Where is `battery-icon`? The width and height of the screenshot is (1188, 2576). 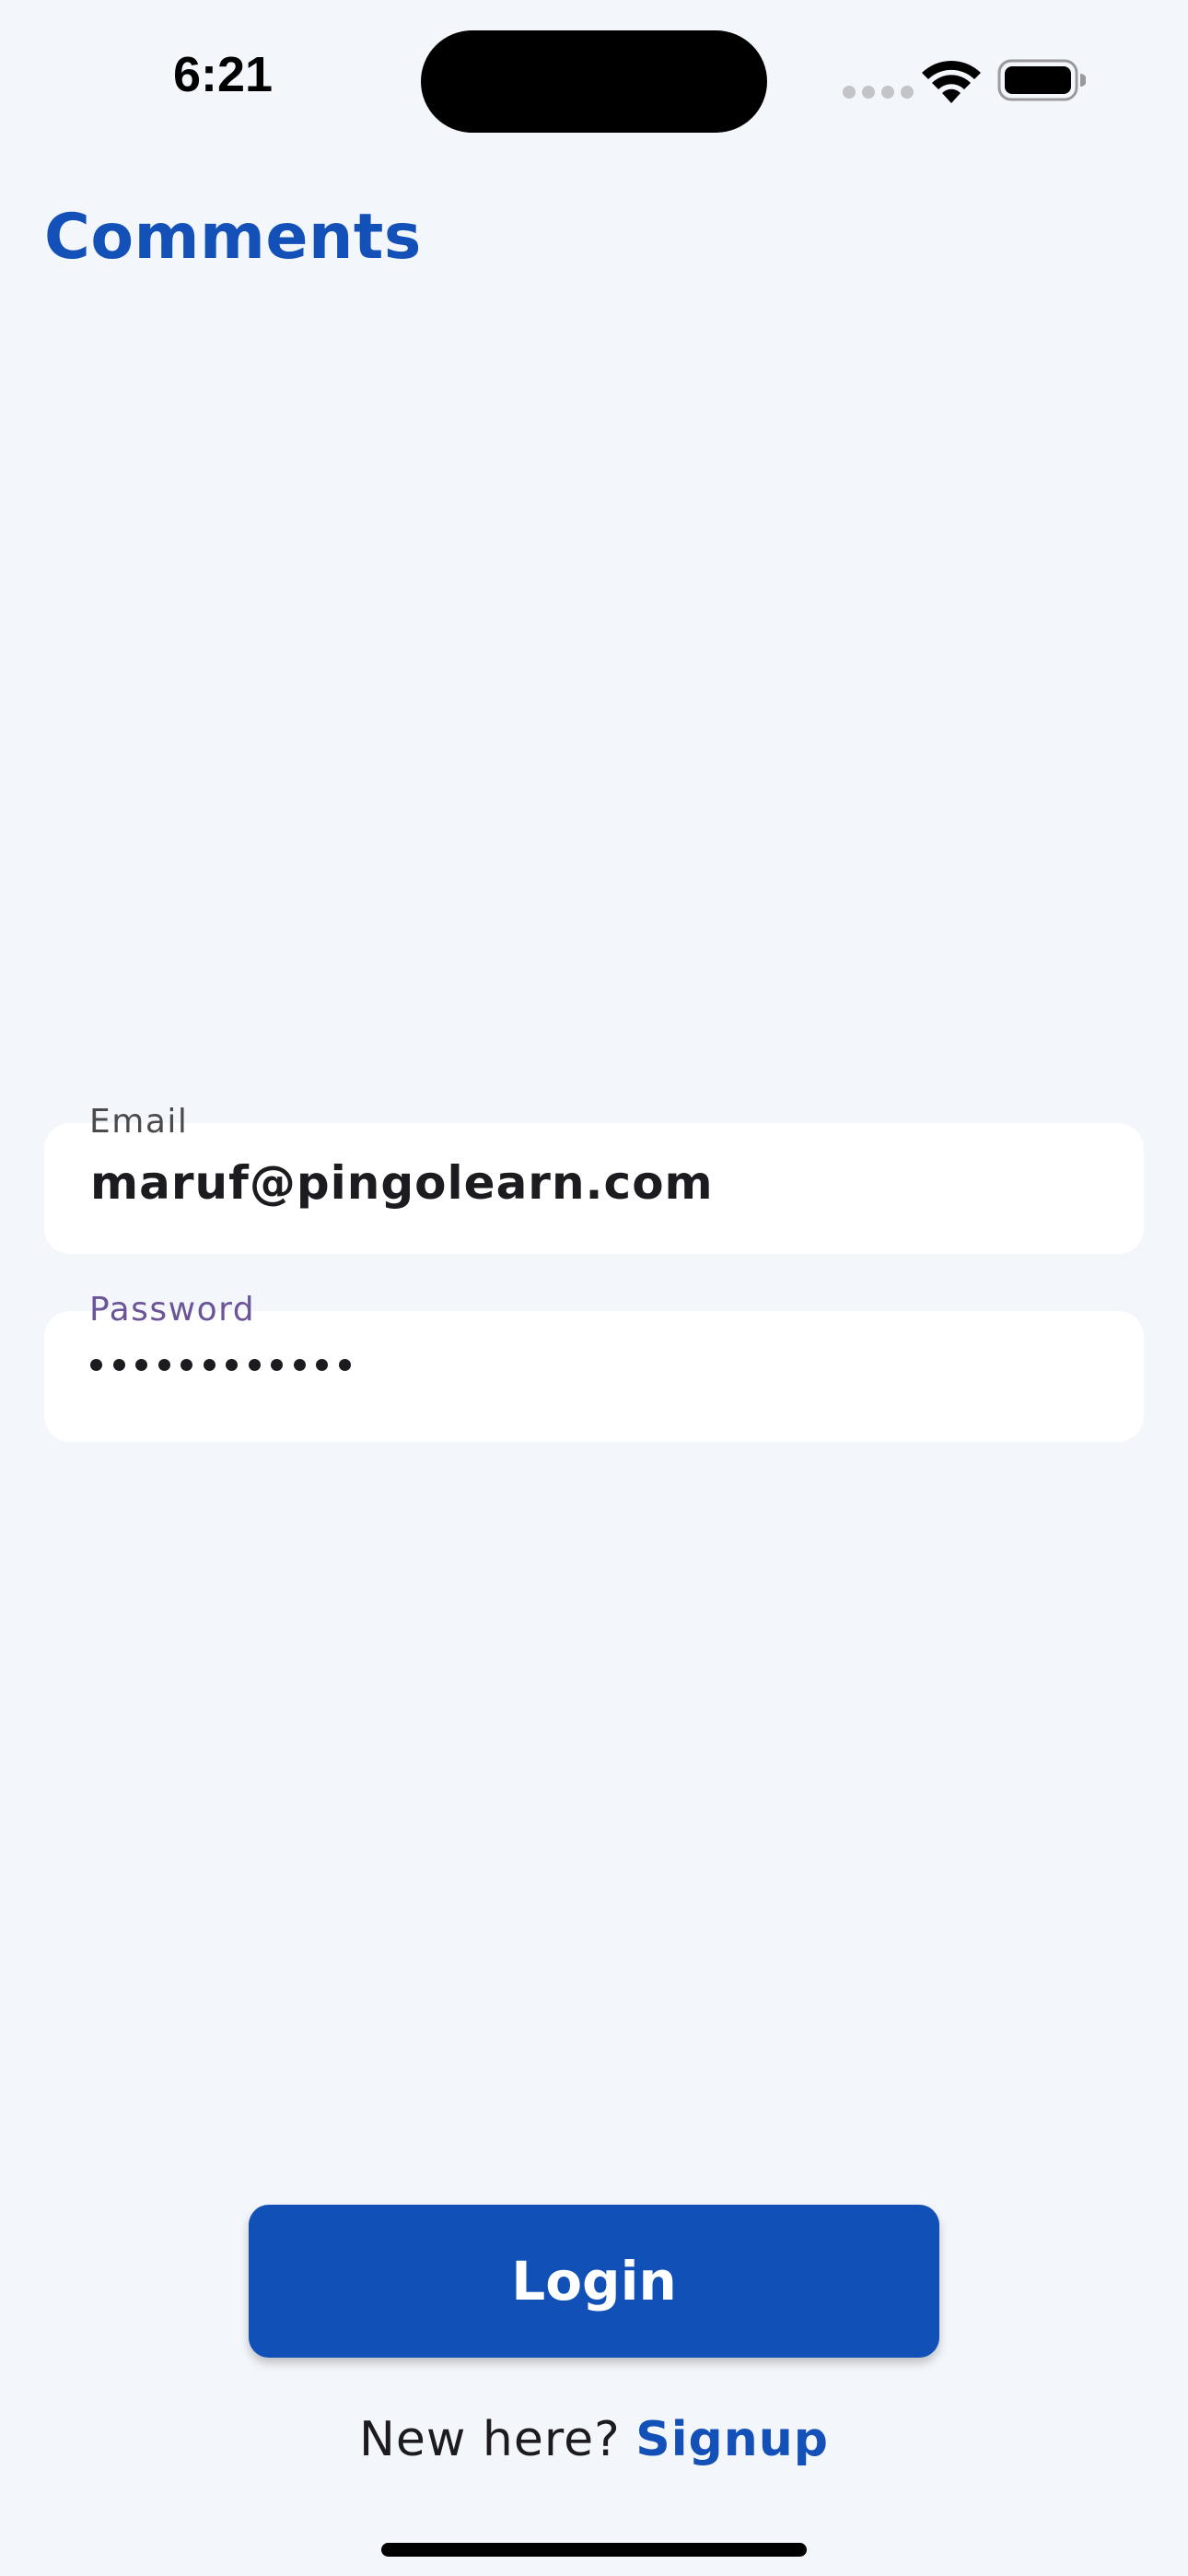
battery-icon is located at coordinates (1041, 80).